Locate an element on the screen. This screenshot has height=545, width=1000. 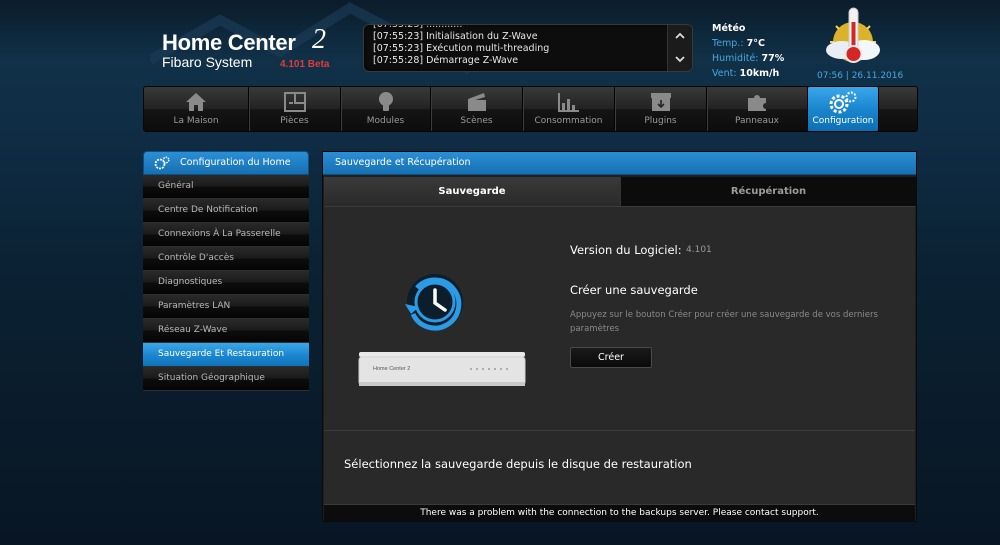
sidebar-item-notification: Centre De Notification is located at coordinates (226, 211).